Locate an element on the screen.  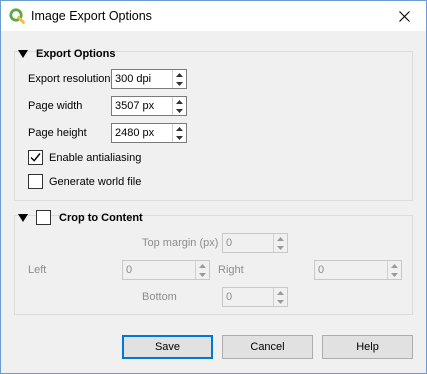
checkmark-icon is located at coordinates (35, 157).